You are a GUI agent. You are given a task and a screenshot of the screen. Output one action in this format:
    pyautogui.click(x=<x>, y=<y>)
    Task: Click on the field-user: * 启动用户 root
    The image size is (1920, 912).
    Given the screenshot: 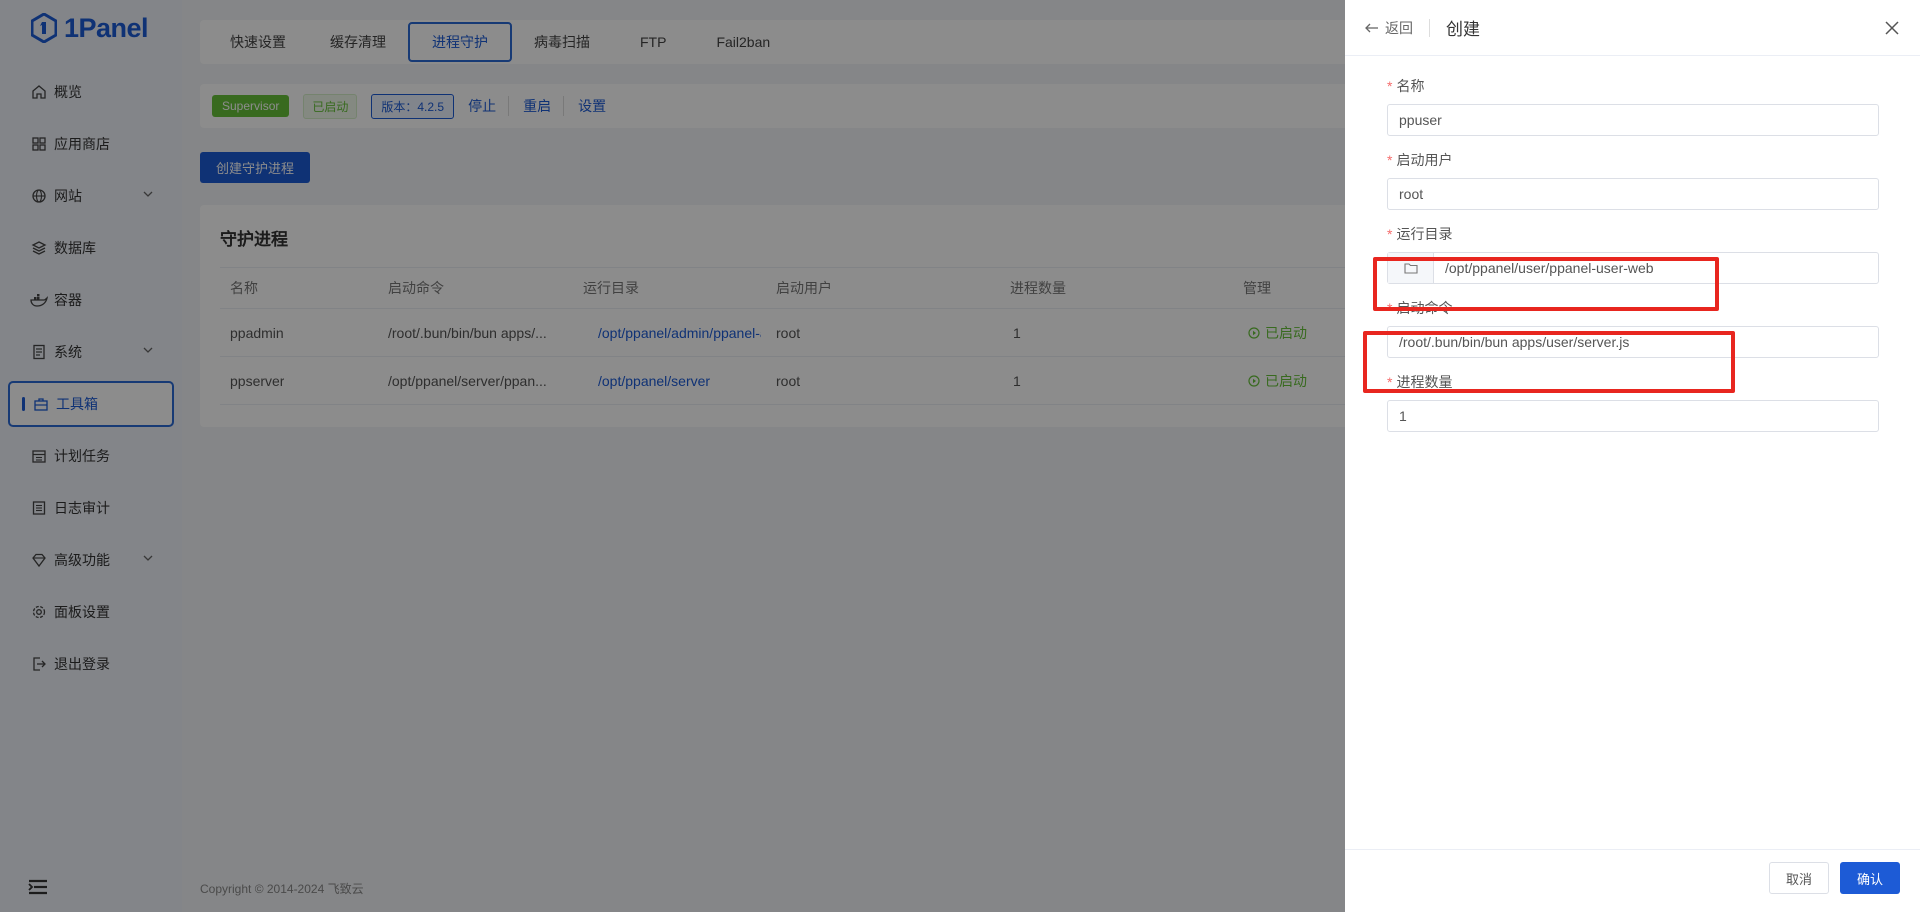 What is the action you would take?
    pyautogui.click(x=1633, y=180)
    